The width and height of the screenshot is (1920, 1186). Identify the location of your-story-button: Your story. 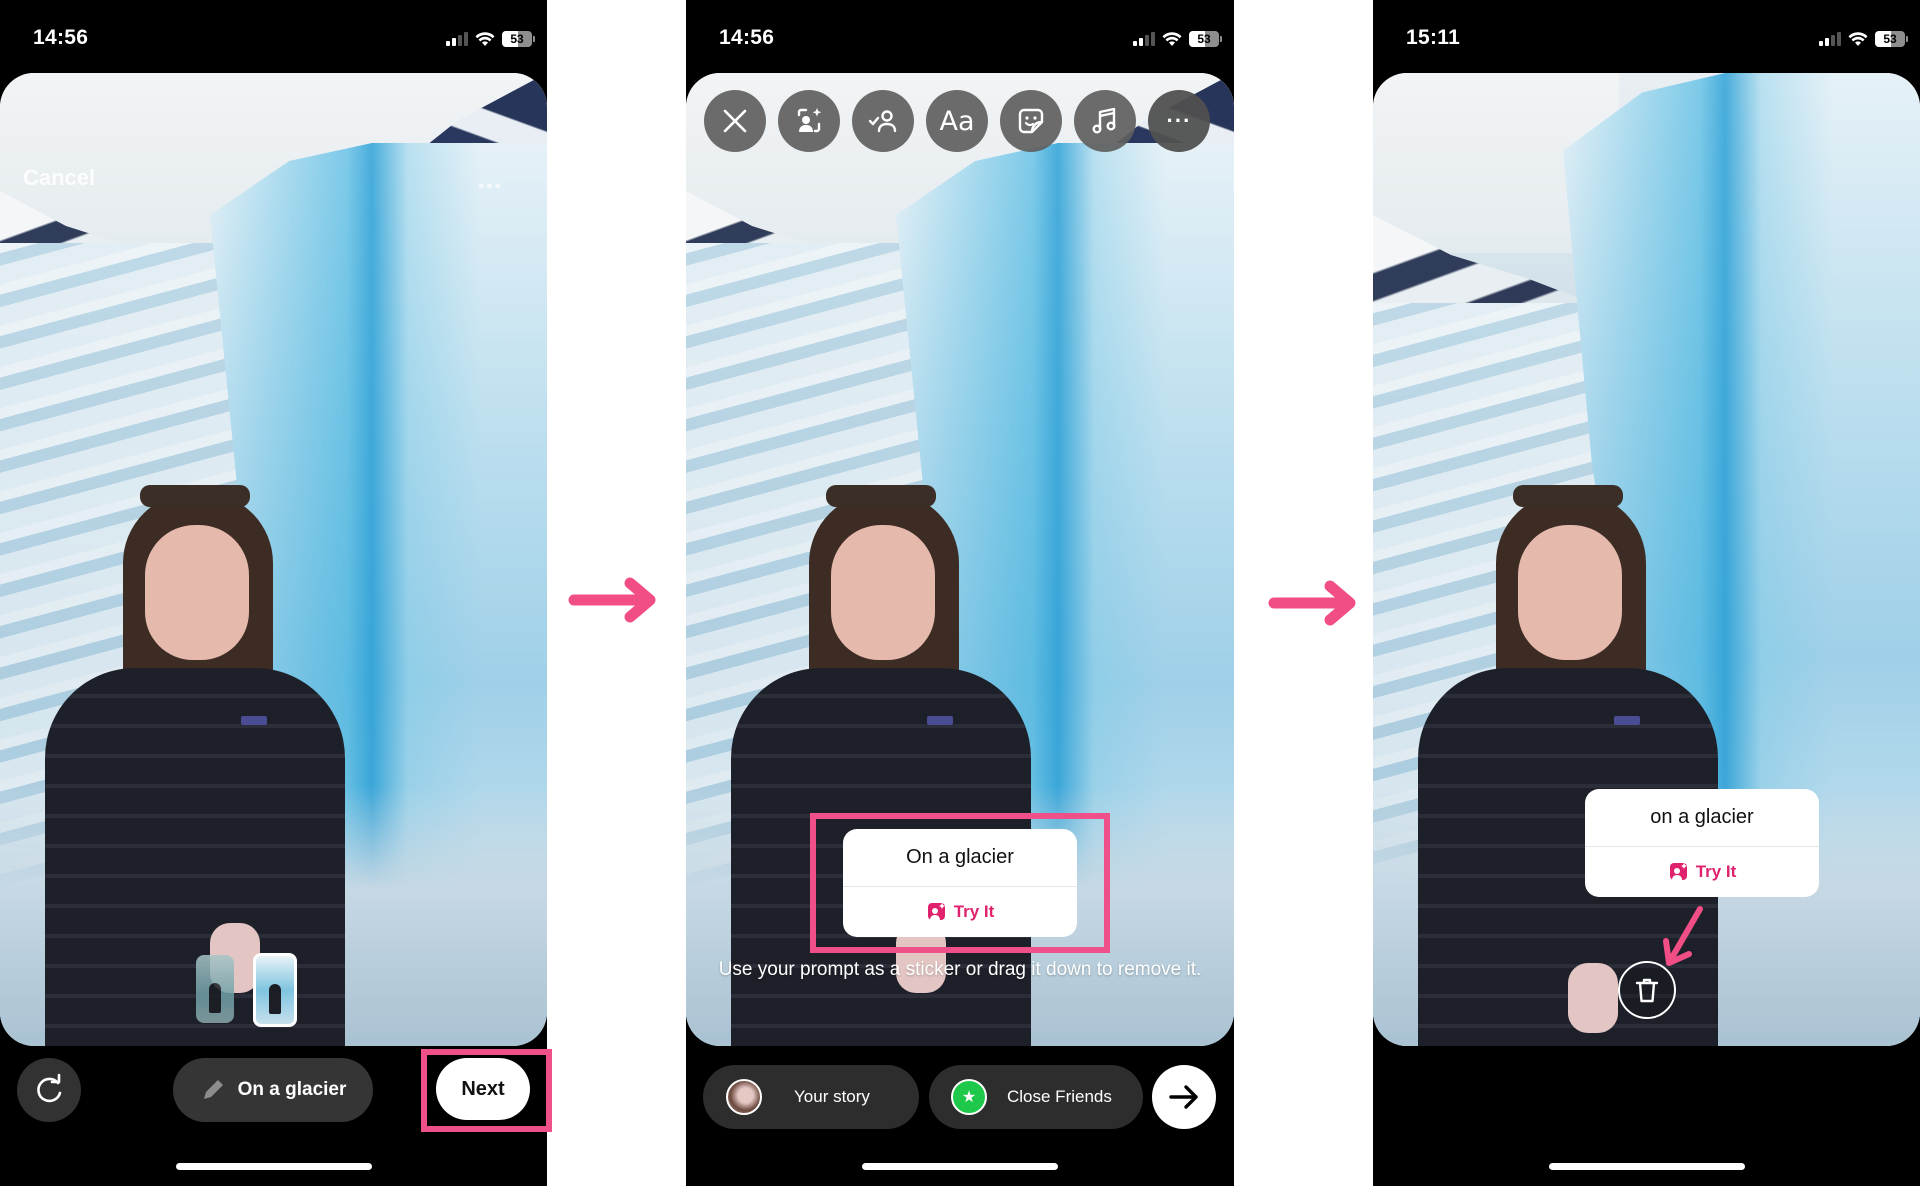
(811, 1097).